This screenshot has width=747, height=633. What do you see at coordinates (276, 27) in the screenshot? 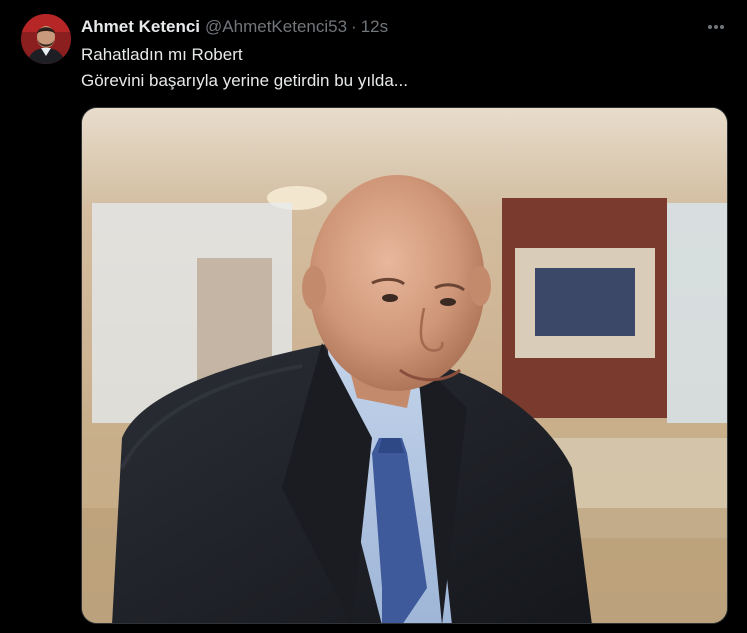
I see `author-handle: @AhmetKetenci53` at bounding box center [276, 27].